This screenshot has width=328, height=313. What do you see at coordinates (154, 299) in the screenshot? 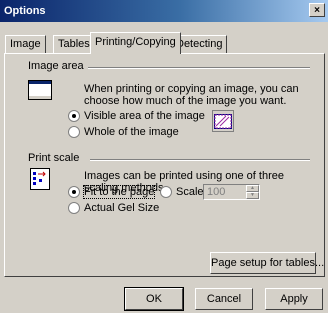
I see `ok-button: OK` at bounding box center [154, 299].